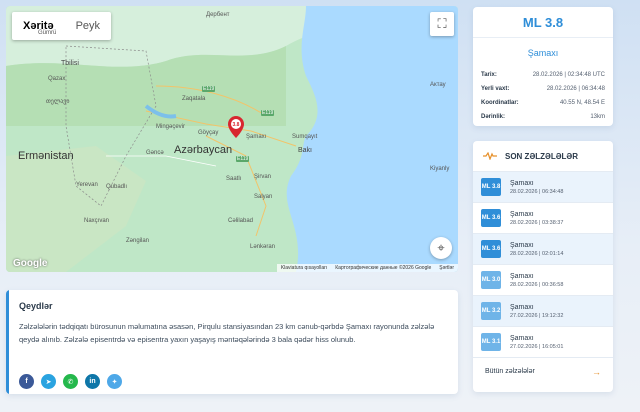 The height and width of the screenshot is (412, 640). I want to click on list-item: ML 3.6 Şamaxı 28.02.2026 | 02:01:14, so click(543, 248).